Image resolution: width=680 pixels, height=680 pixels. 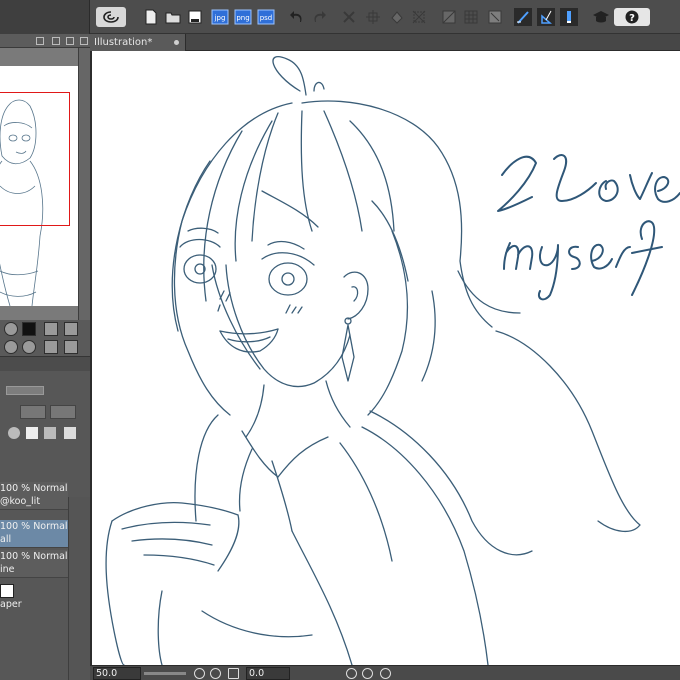 I want to click on layer-name: ine, so click(x=7, y=569).